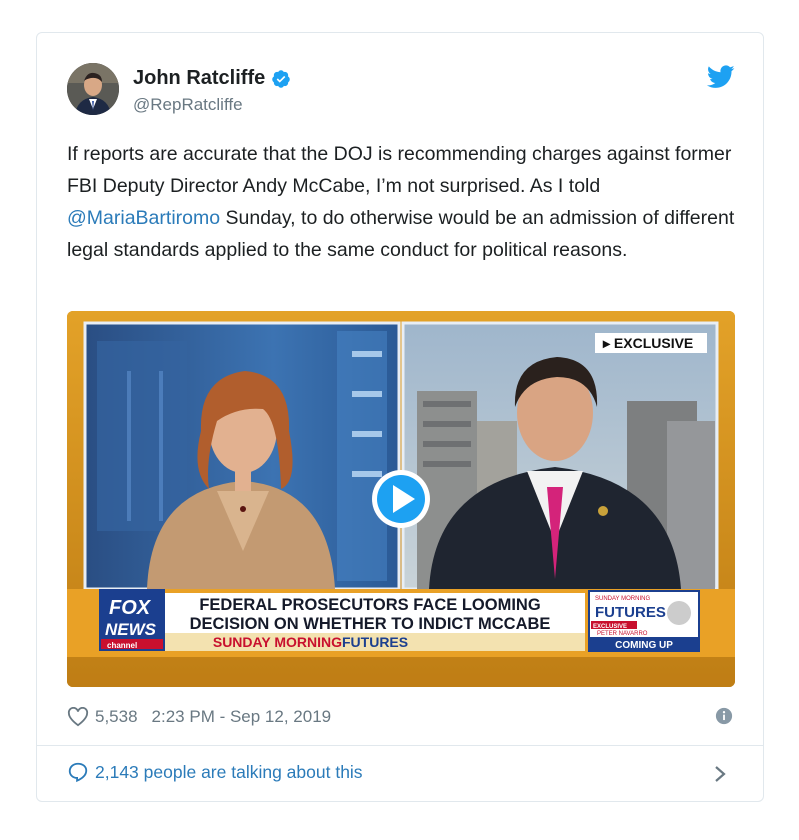  I want to click on divider, so click(400, 745).